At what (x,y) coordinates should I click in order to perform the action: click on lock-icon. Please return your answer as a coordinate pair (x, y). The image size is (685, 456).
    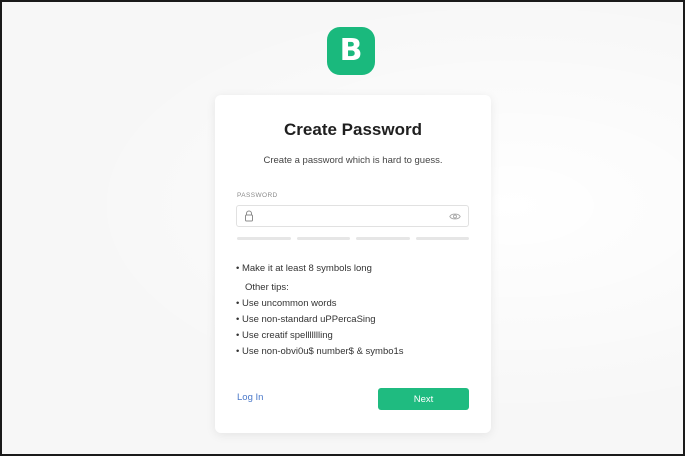
    Looking at the image, I should click on (249, 216).